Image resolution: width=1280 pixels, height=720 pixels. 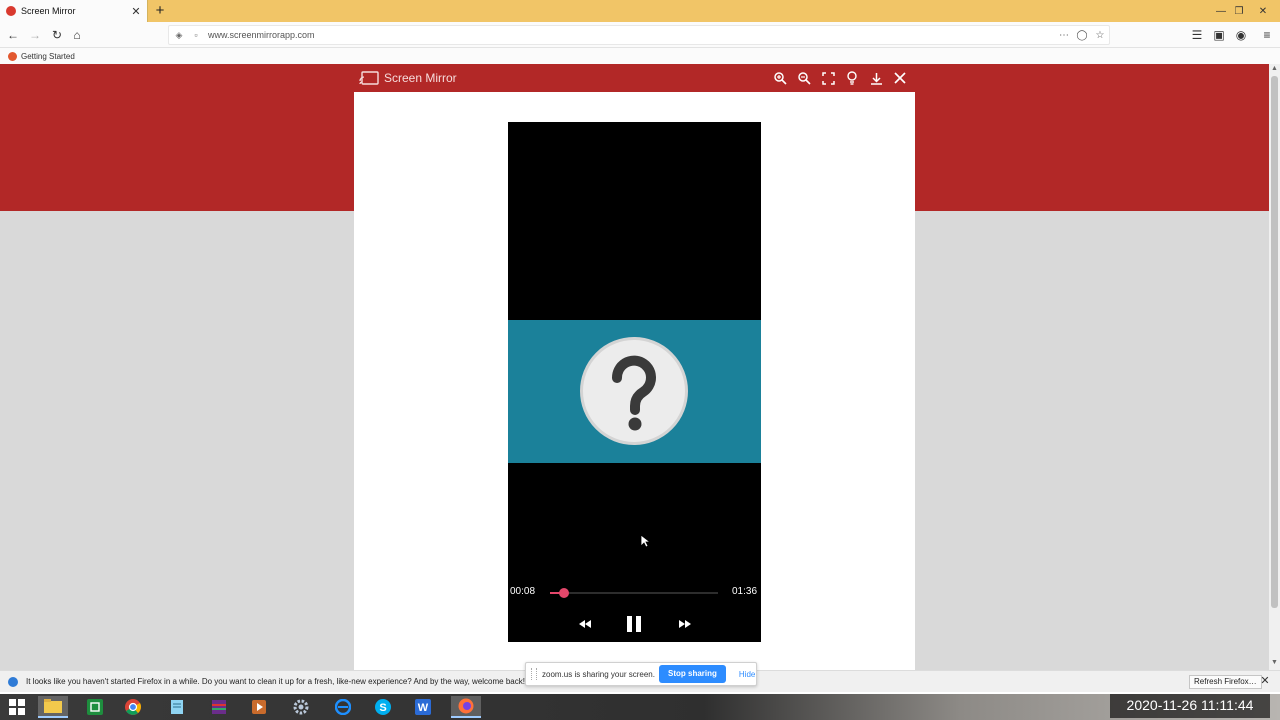 I want to click on hide-button: Hide, so click(x=747, y=674).